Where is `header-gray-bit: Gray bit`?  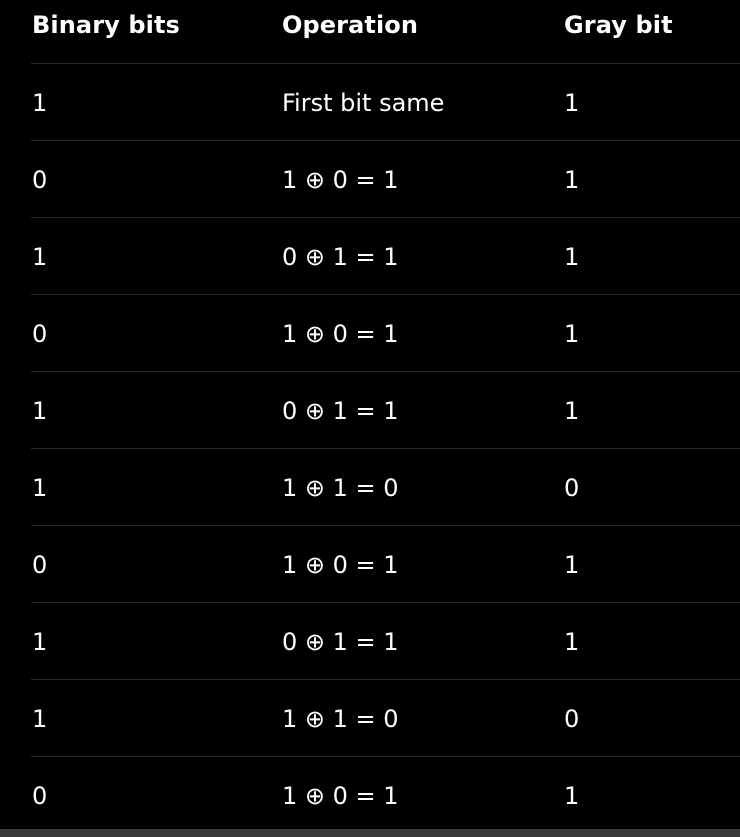
header-gray-bit: Gray bit is located at coordinates (618, 25).